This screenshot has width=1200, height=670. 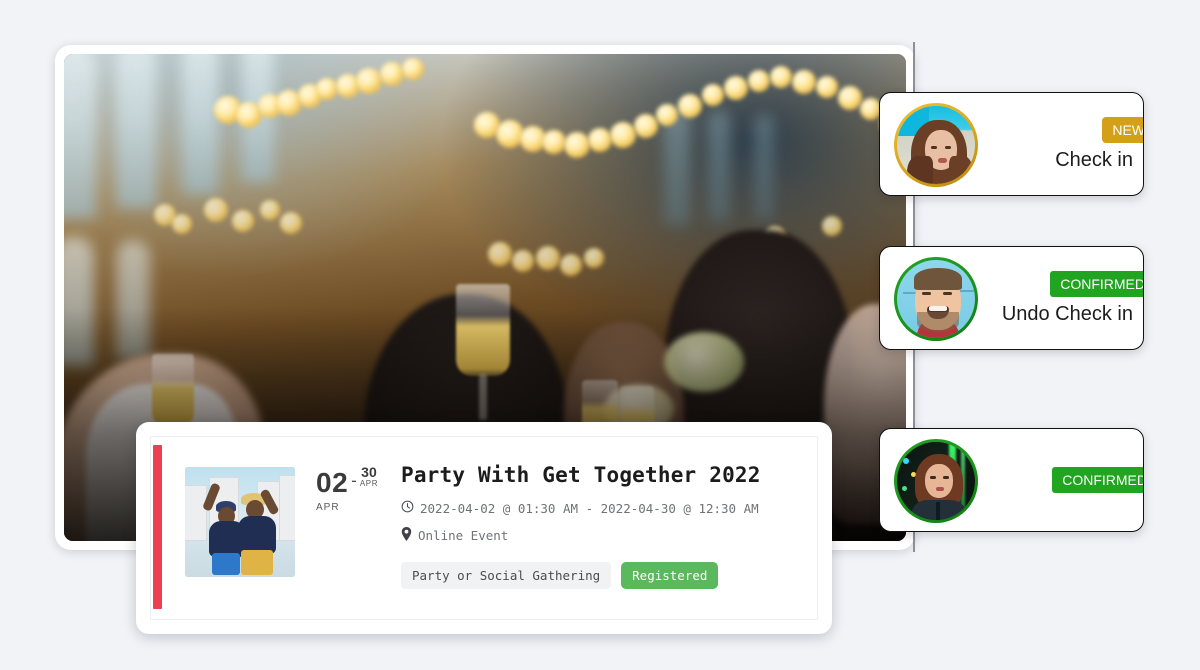 I want to click on event-end-month: APR, so click(x=369, y=483).